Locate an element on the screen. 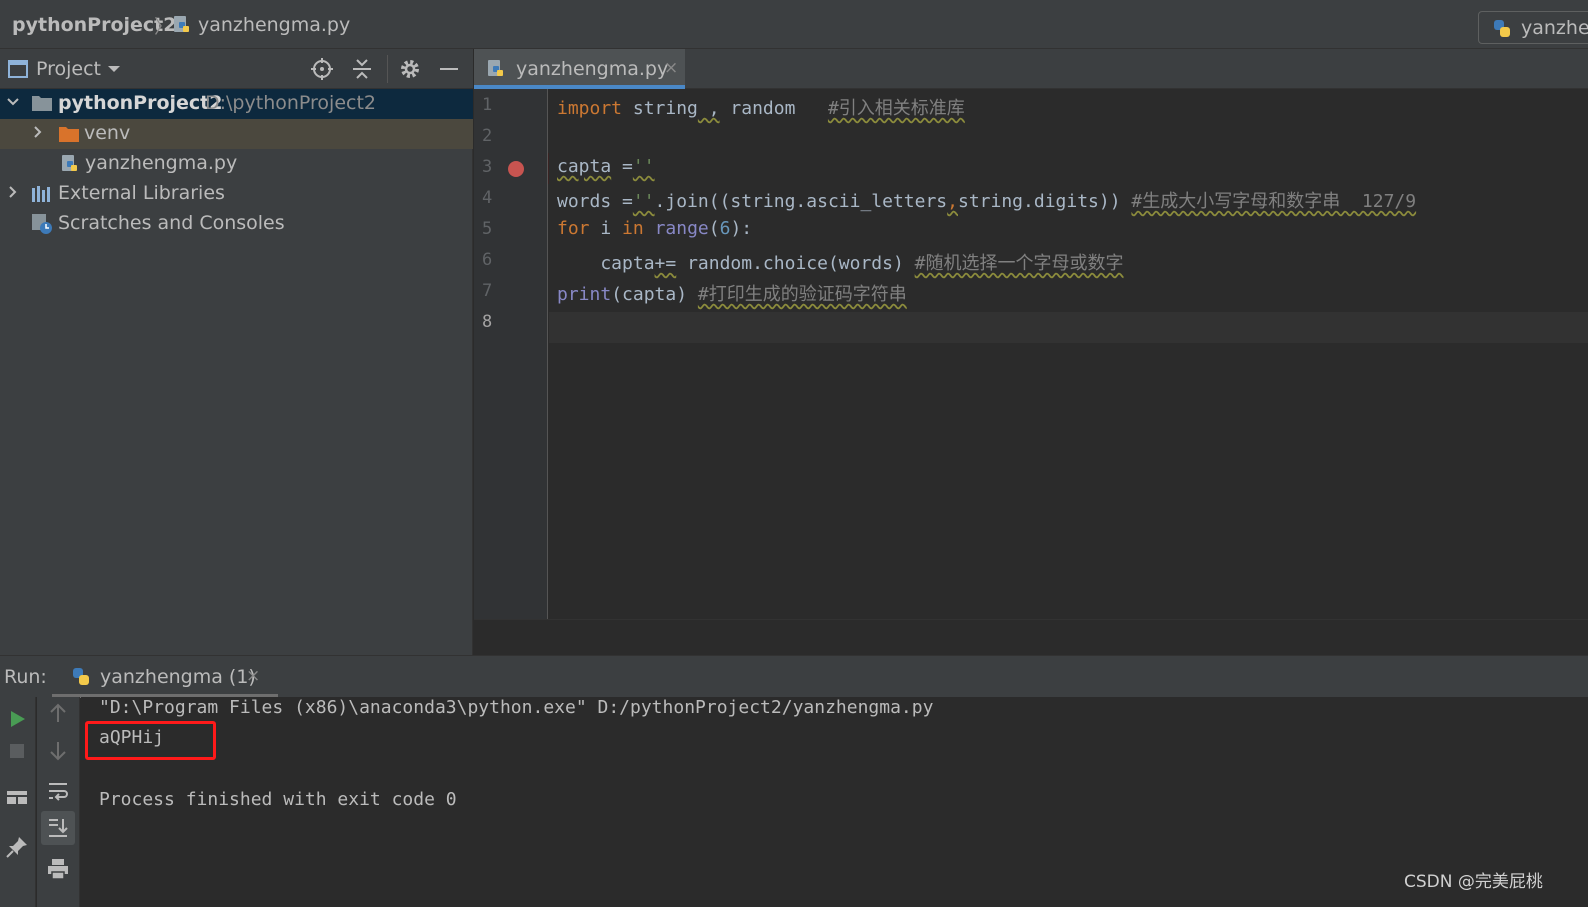  breadcrumb-project: pythonProject2 is located at coordinates (94, 25).